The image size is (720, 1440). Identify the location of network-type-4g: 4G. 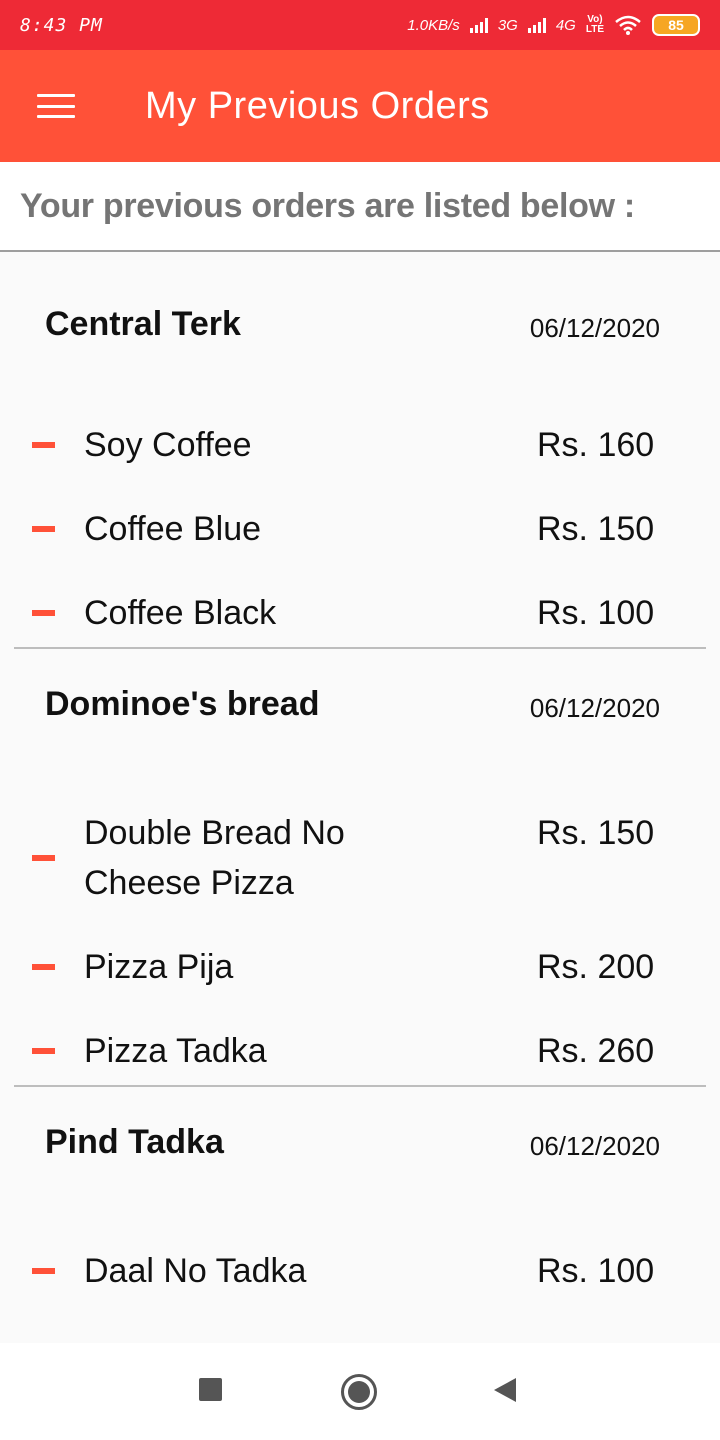
(565, 25).